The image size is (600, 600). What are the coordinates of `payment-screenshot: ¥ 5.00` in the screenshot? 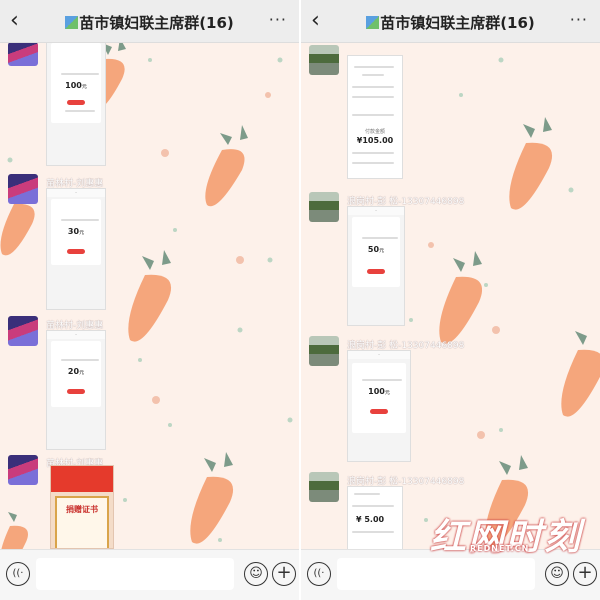 It's located at (375, 519).